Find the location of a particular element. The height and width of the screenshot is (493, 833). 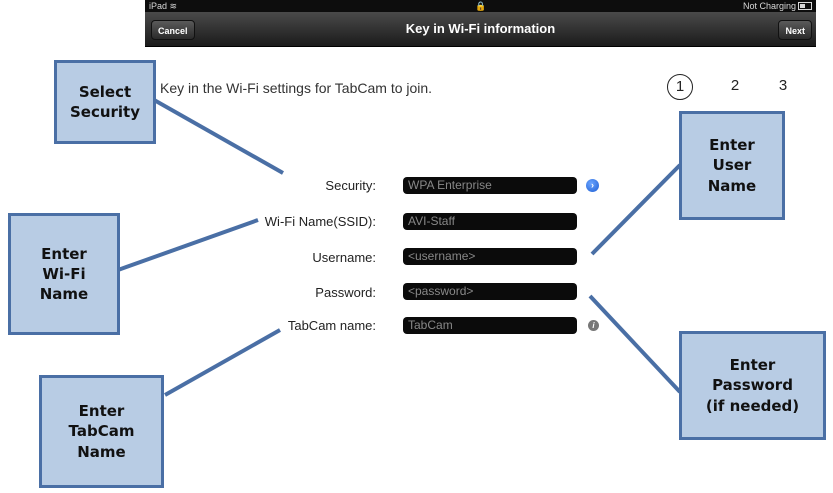

connector-wifi is located at coordinates (188, 245).